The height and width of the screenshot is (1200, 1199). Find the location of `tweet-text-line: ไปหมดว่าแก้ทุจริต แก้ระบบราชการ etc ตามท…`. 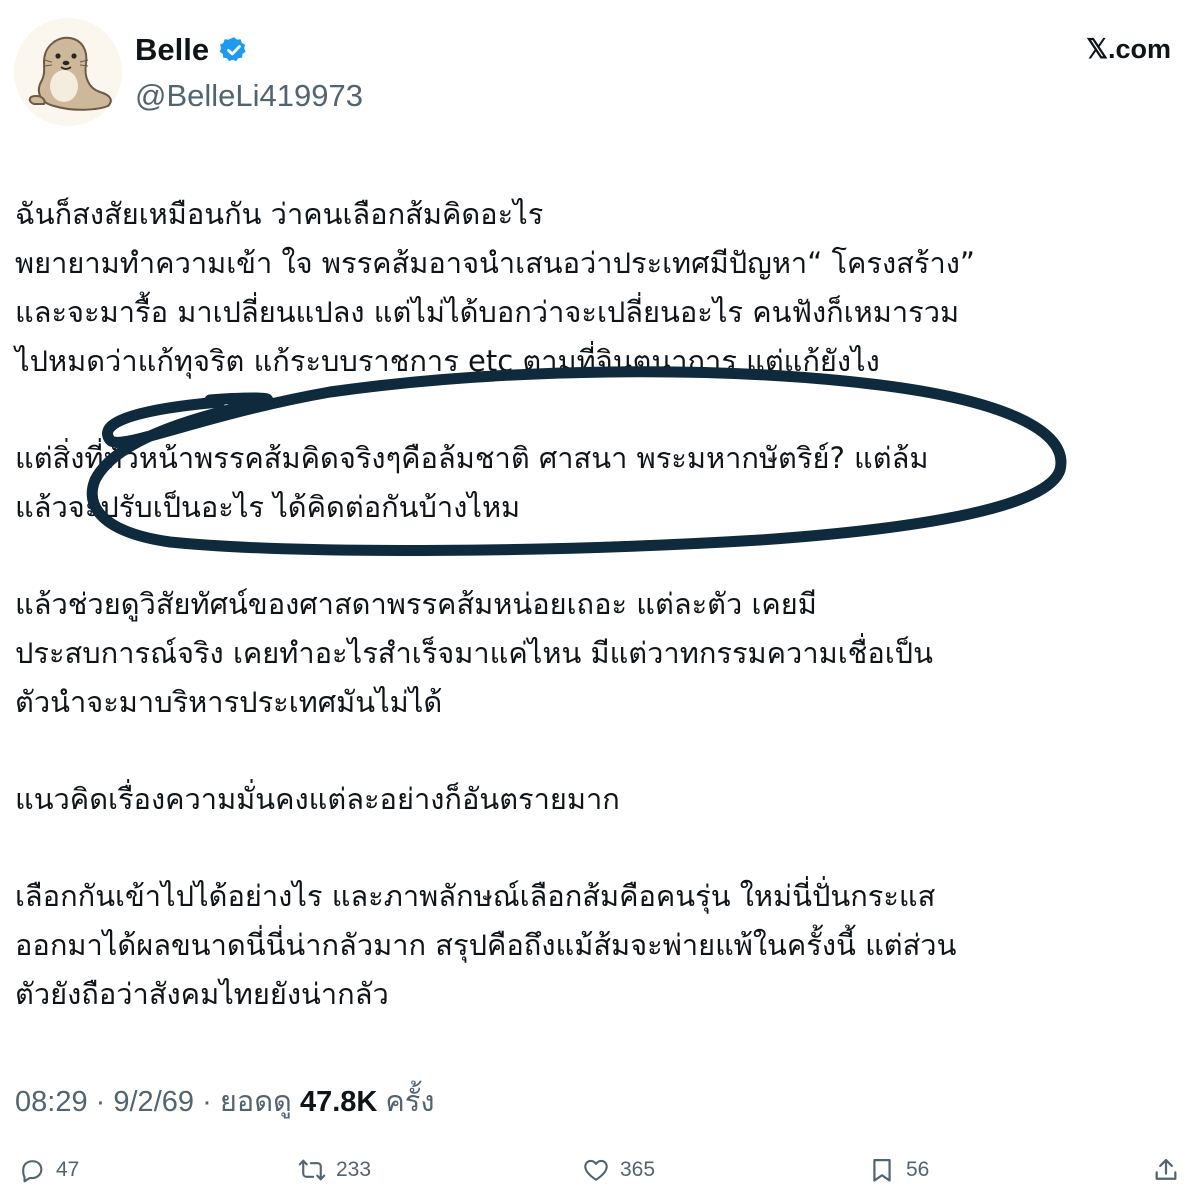

tweet-text-line: ไปหมดว่าแก้ทุจริต แก้ระบบราชการ etc ตามท… is located at coordinates (447, 361).